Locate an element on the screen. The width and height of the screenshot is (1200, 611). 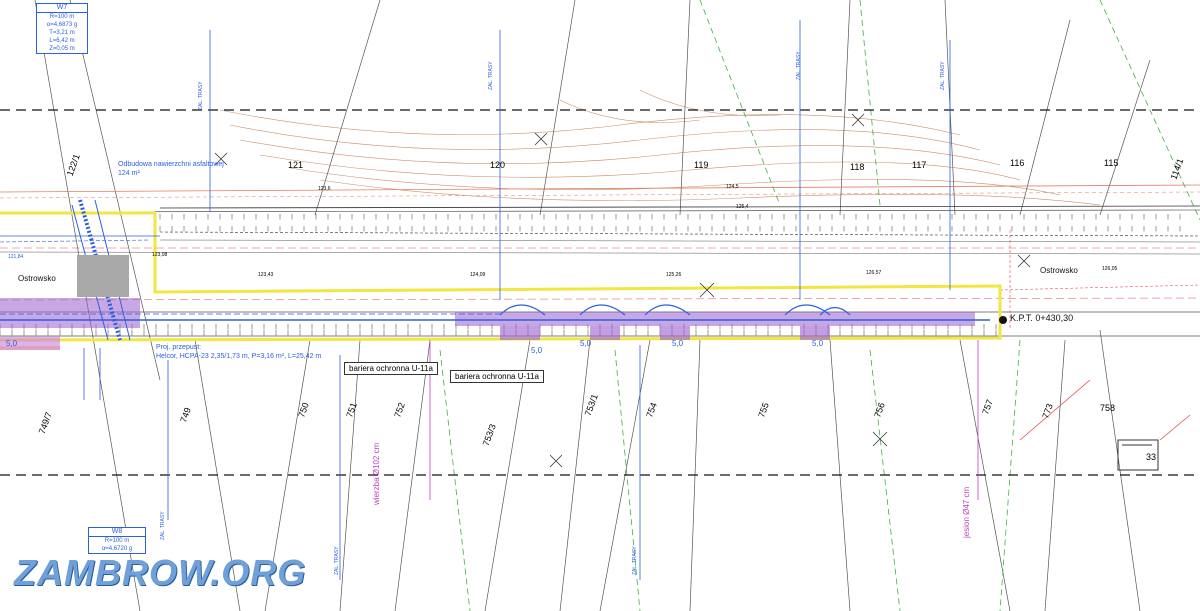
elevation-label: 121,84 is located at coordinates (16, 257).